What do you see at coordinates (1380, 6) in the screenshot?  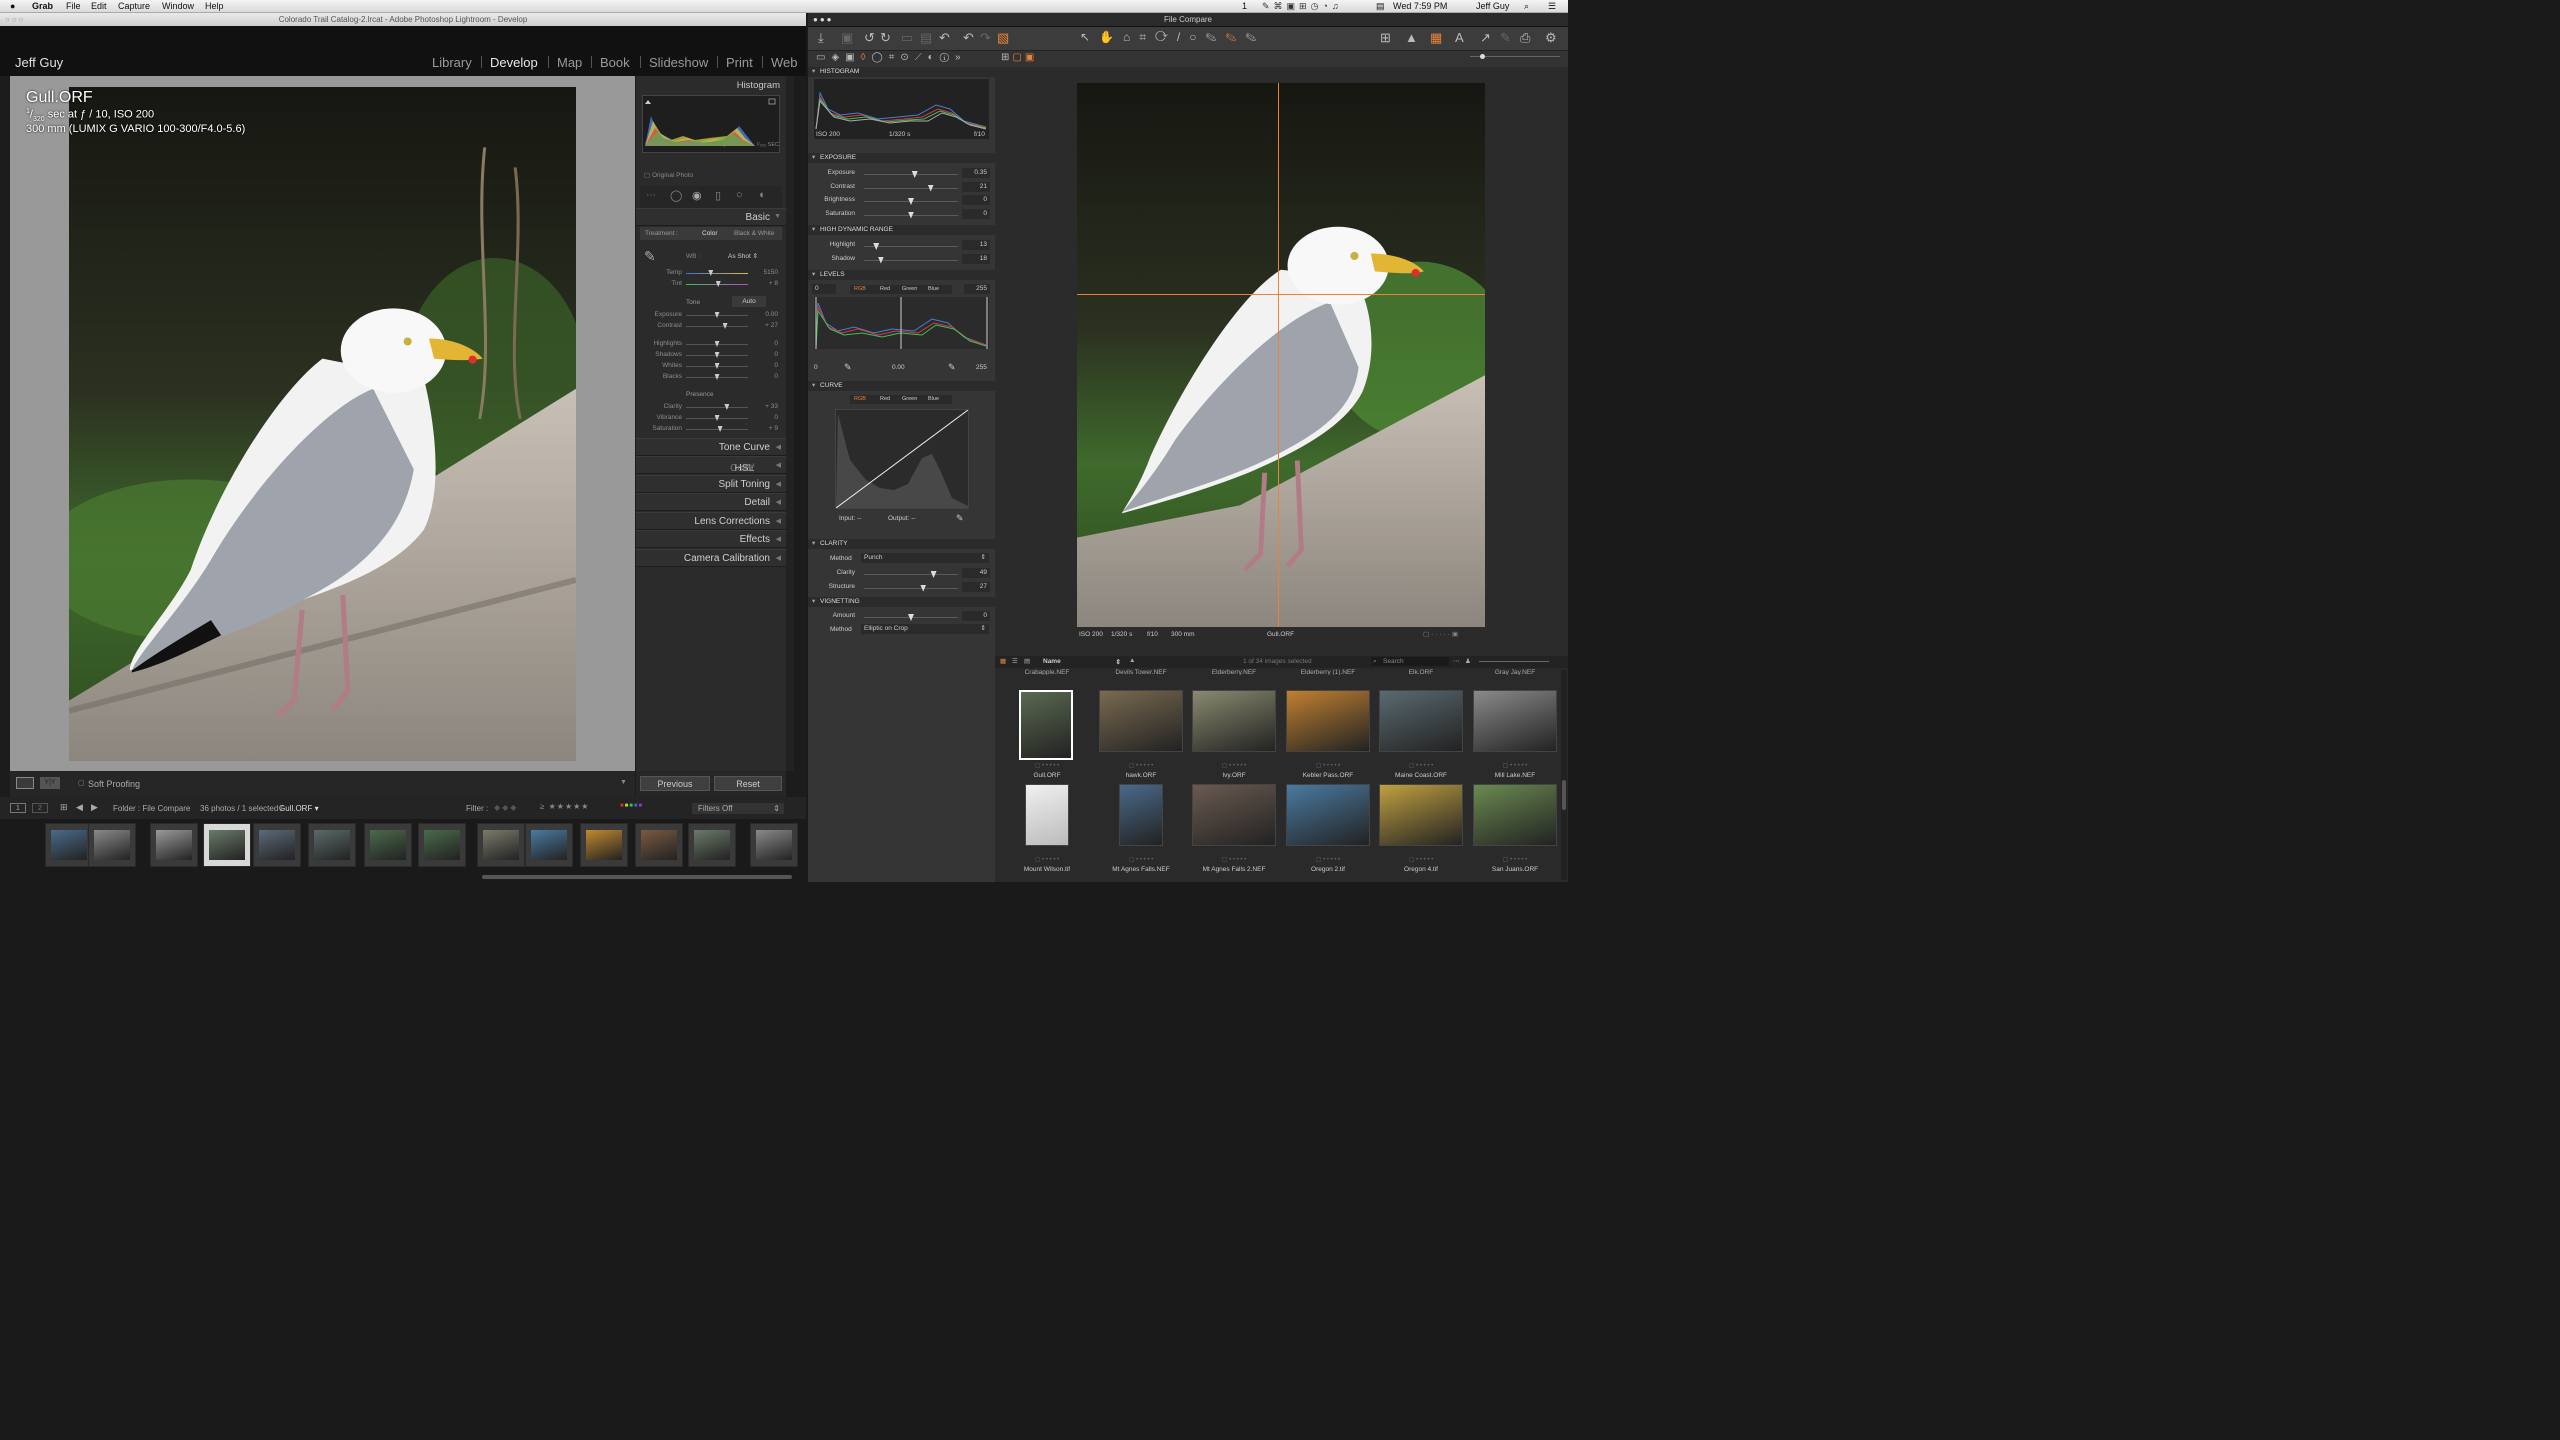 I see `flag-icon: ▤` at bounding box center [1380, 6].